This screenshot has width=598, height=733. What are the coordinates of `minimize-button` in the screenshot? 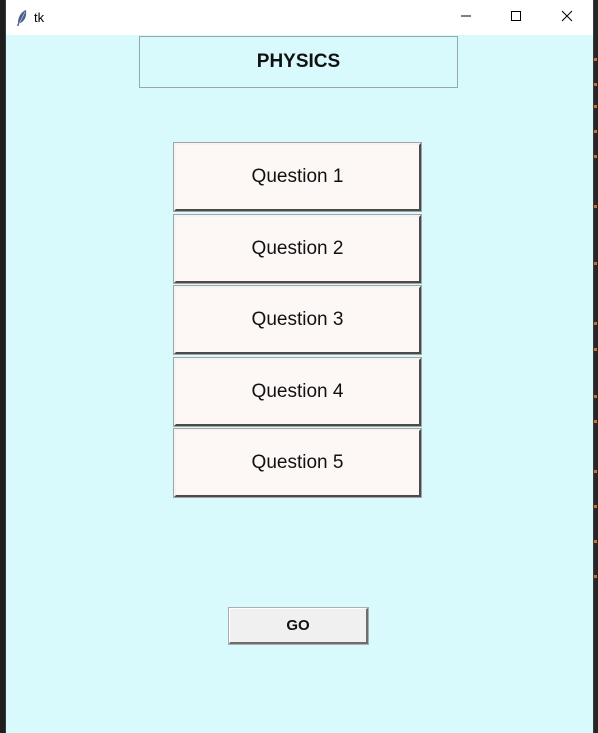 It's located at (466, 17).